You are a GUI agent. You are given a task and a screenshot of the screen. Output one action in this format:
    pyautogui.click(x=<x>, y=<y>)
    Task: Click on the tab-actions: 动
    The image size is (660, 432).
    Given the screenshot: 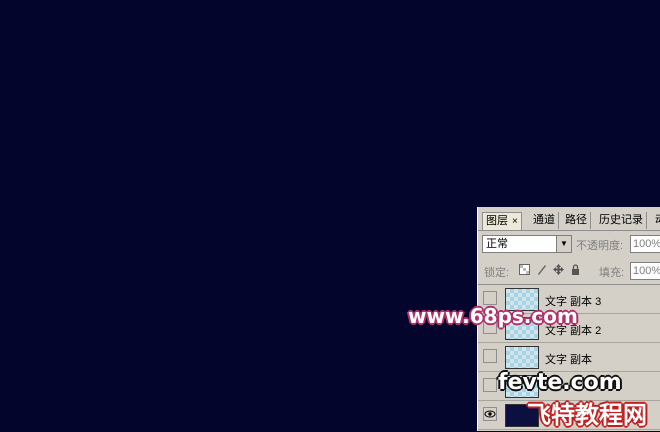 What is the action you would take?
    pyautogui.click(x=656, y=220)
    